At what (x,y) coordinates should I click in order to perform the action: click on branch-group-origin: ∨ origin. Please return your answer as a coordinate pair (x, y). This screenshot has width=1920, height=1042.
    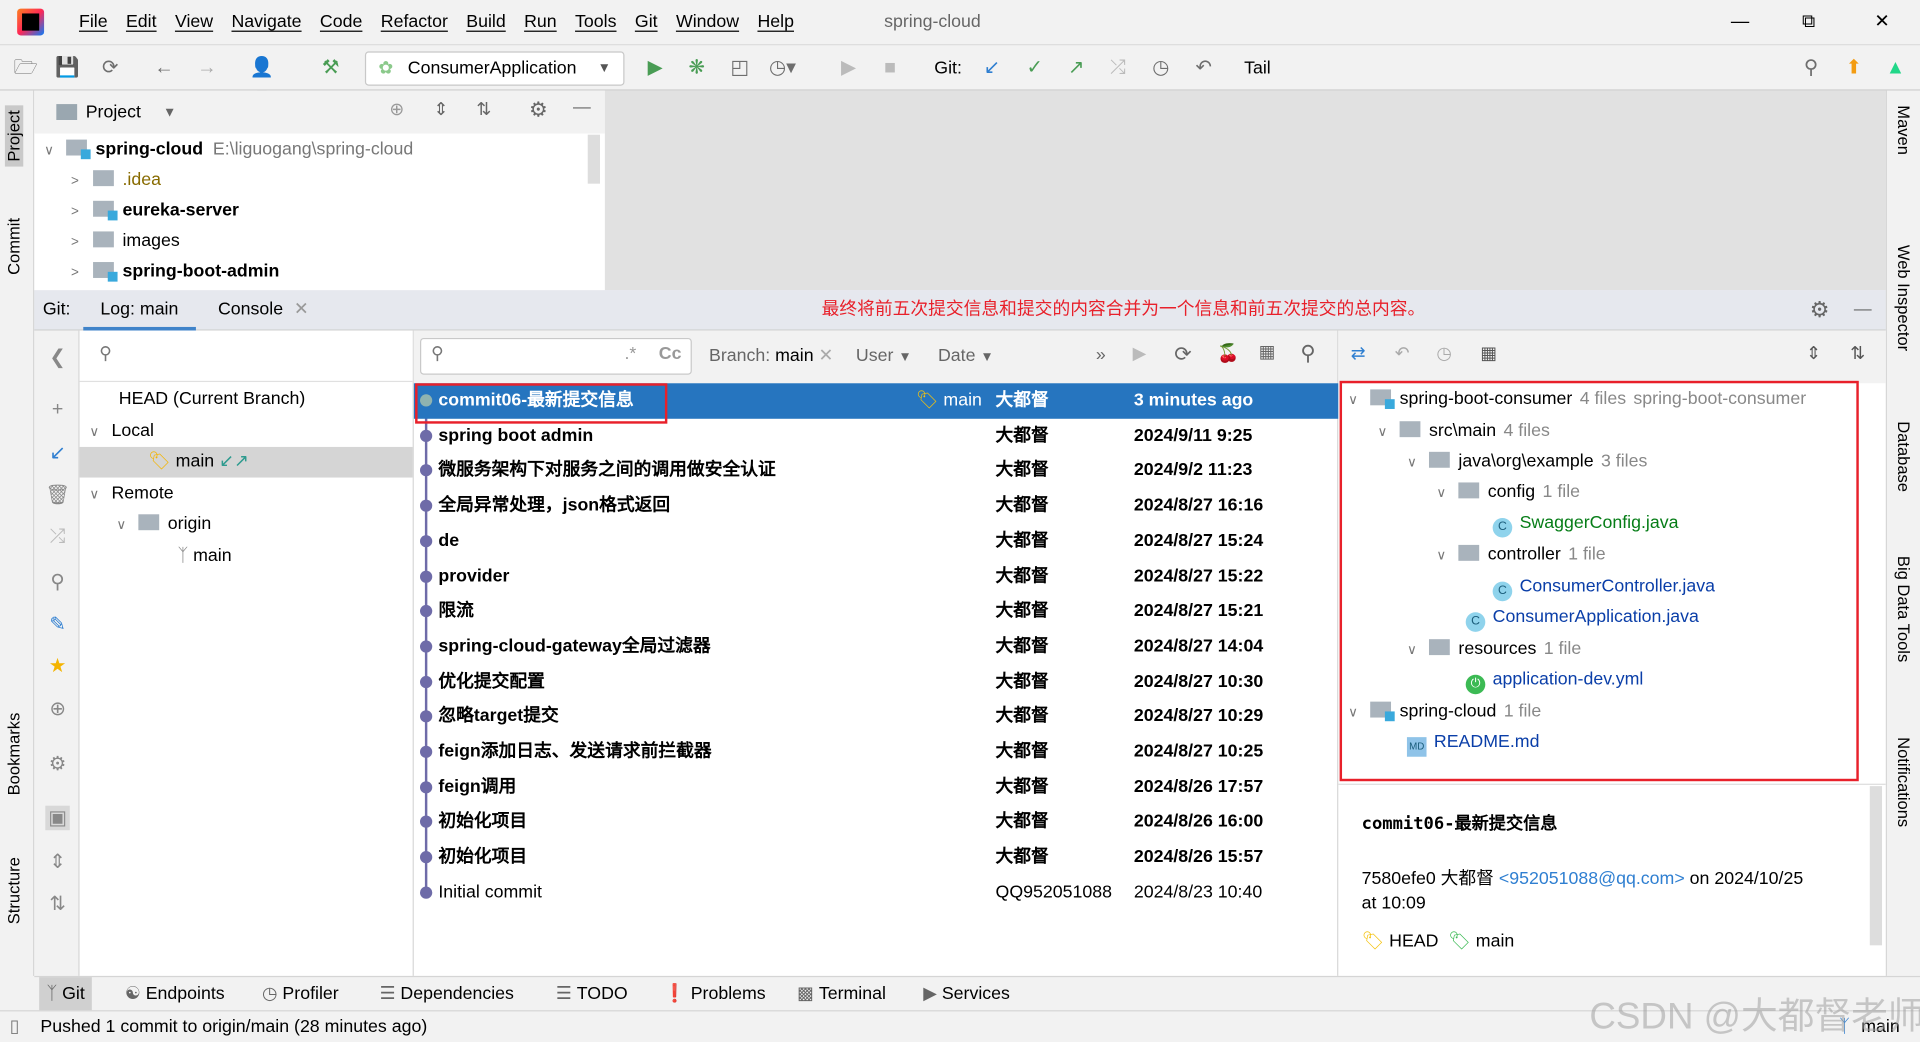
    Looking at the image, I should click on (163, 524).